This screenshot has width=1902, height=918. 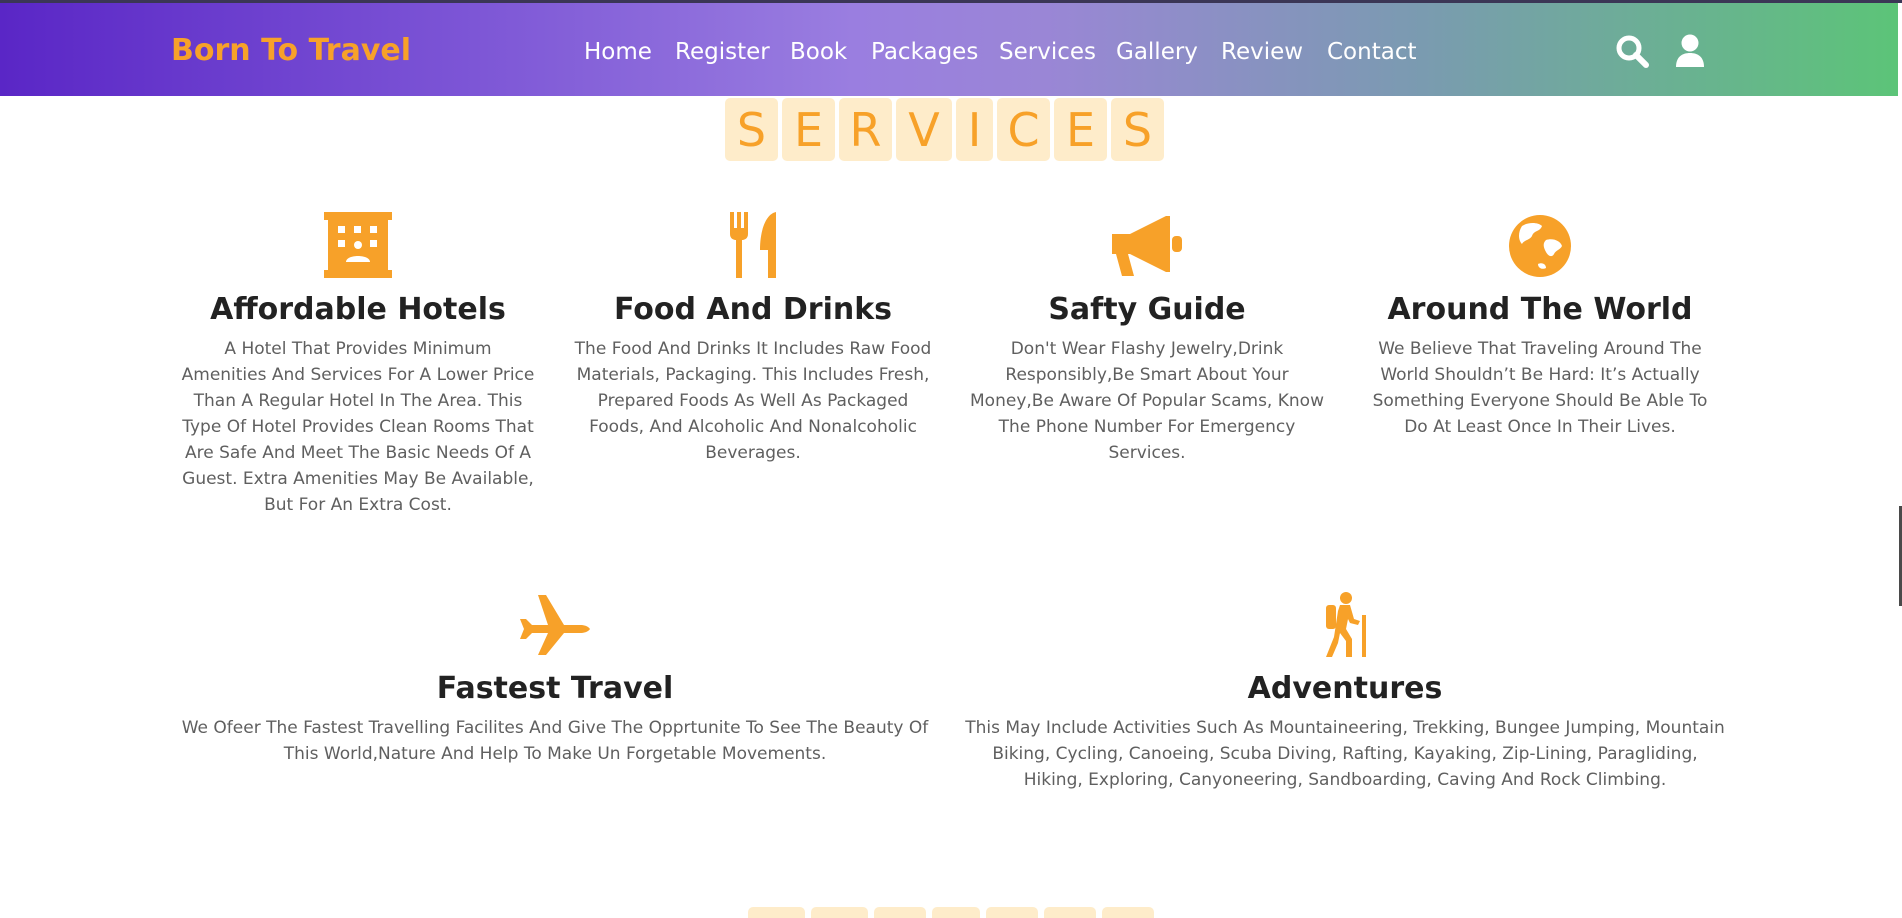 What do you see at coordinates (555, 625) in the screenshot?
I see `plane-icon` at bounding box center [555, 625].